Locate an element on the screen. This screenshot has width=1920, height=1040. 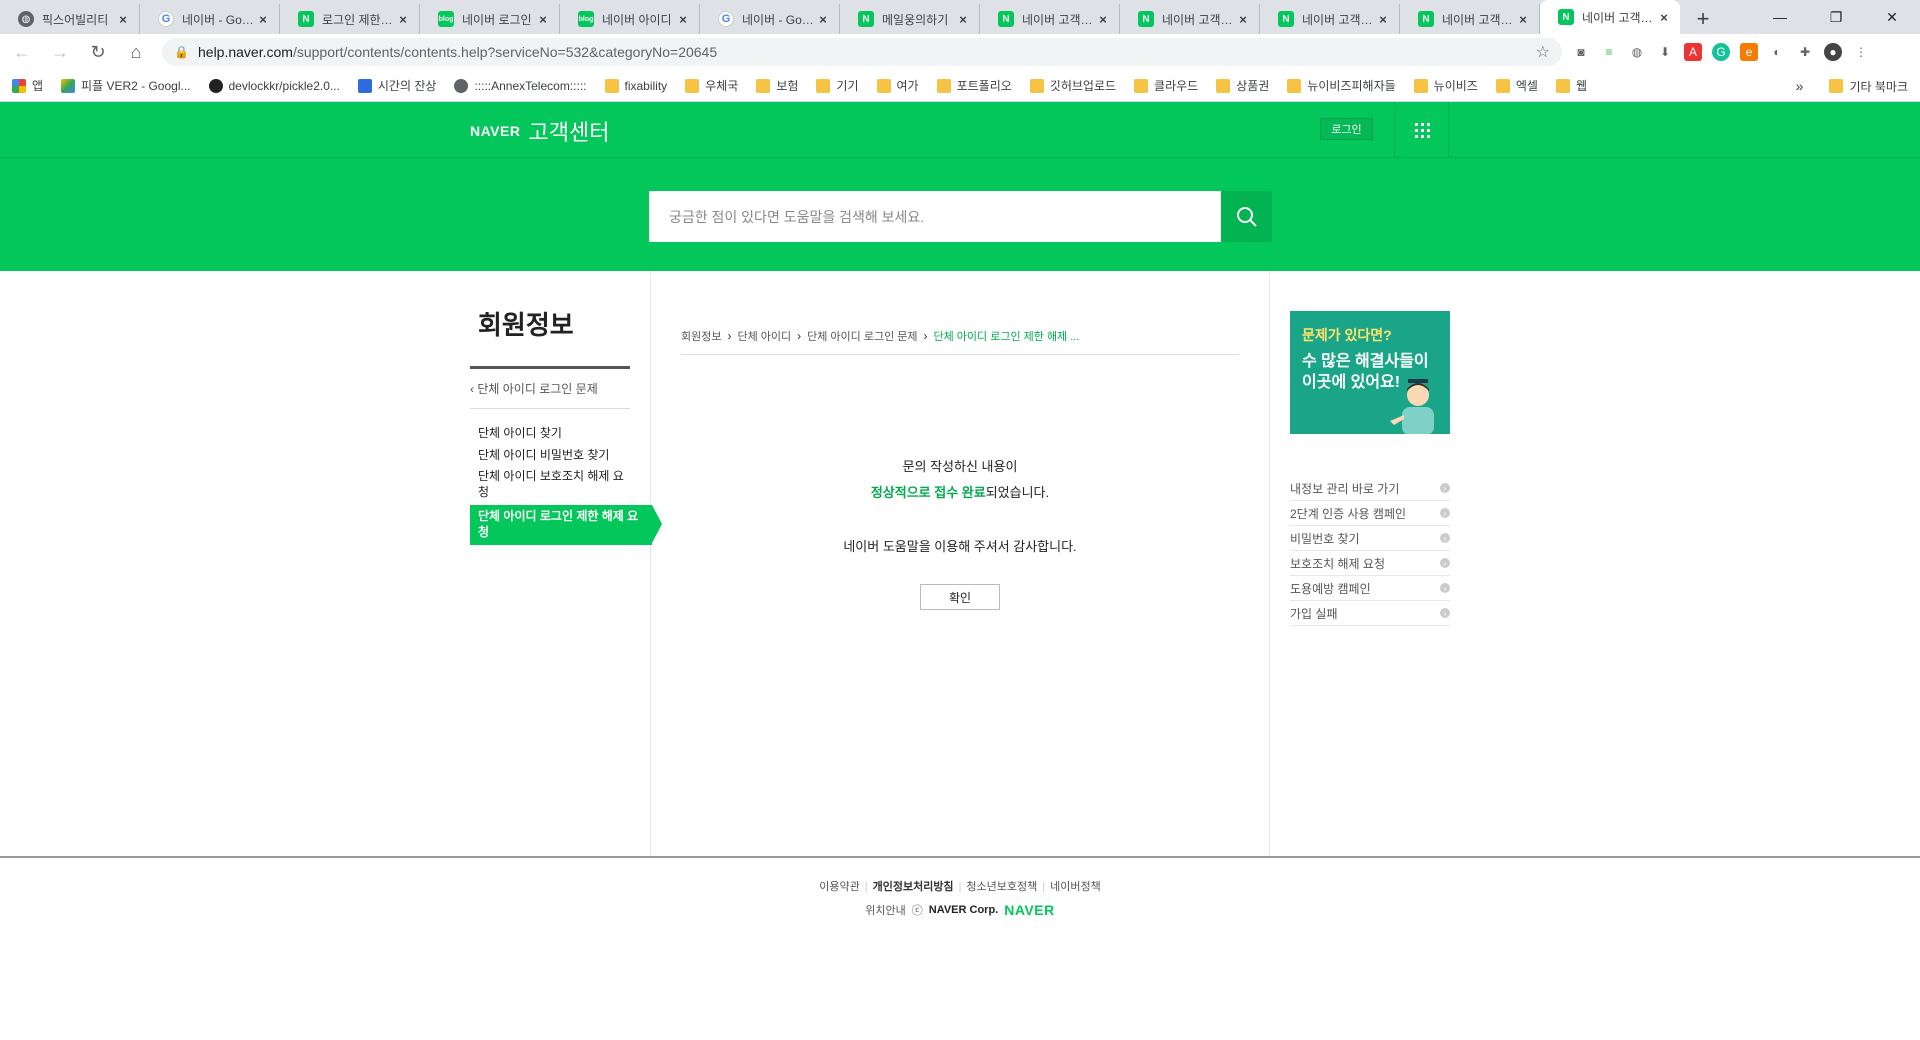
bookmark-label: 상품권 is located at coordinates (1253, 86).